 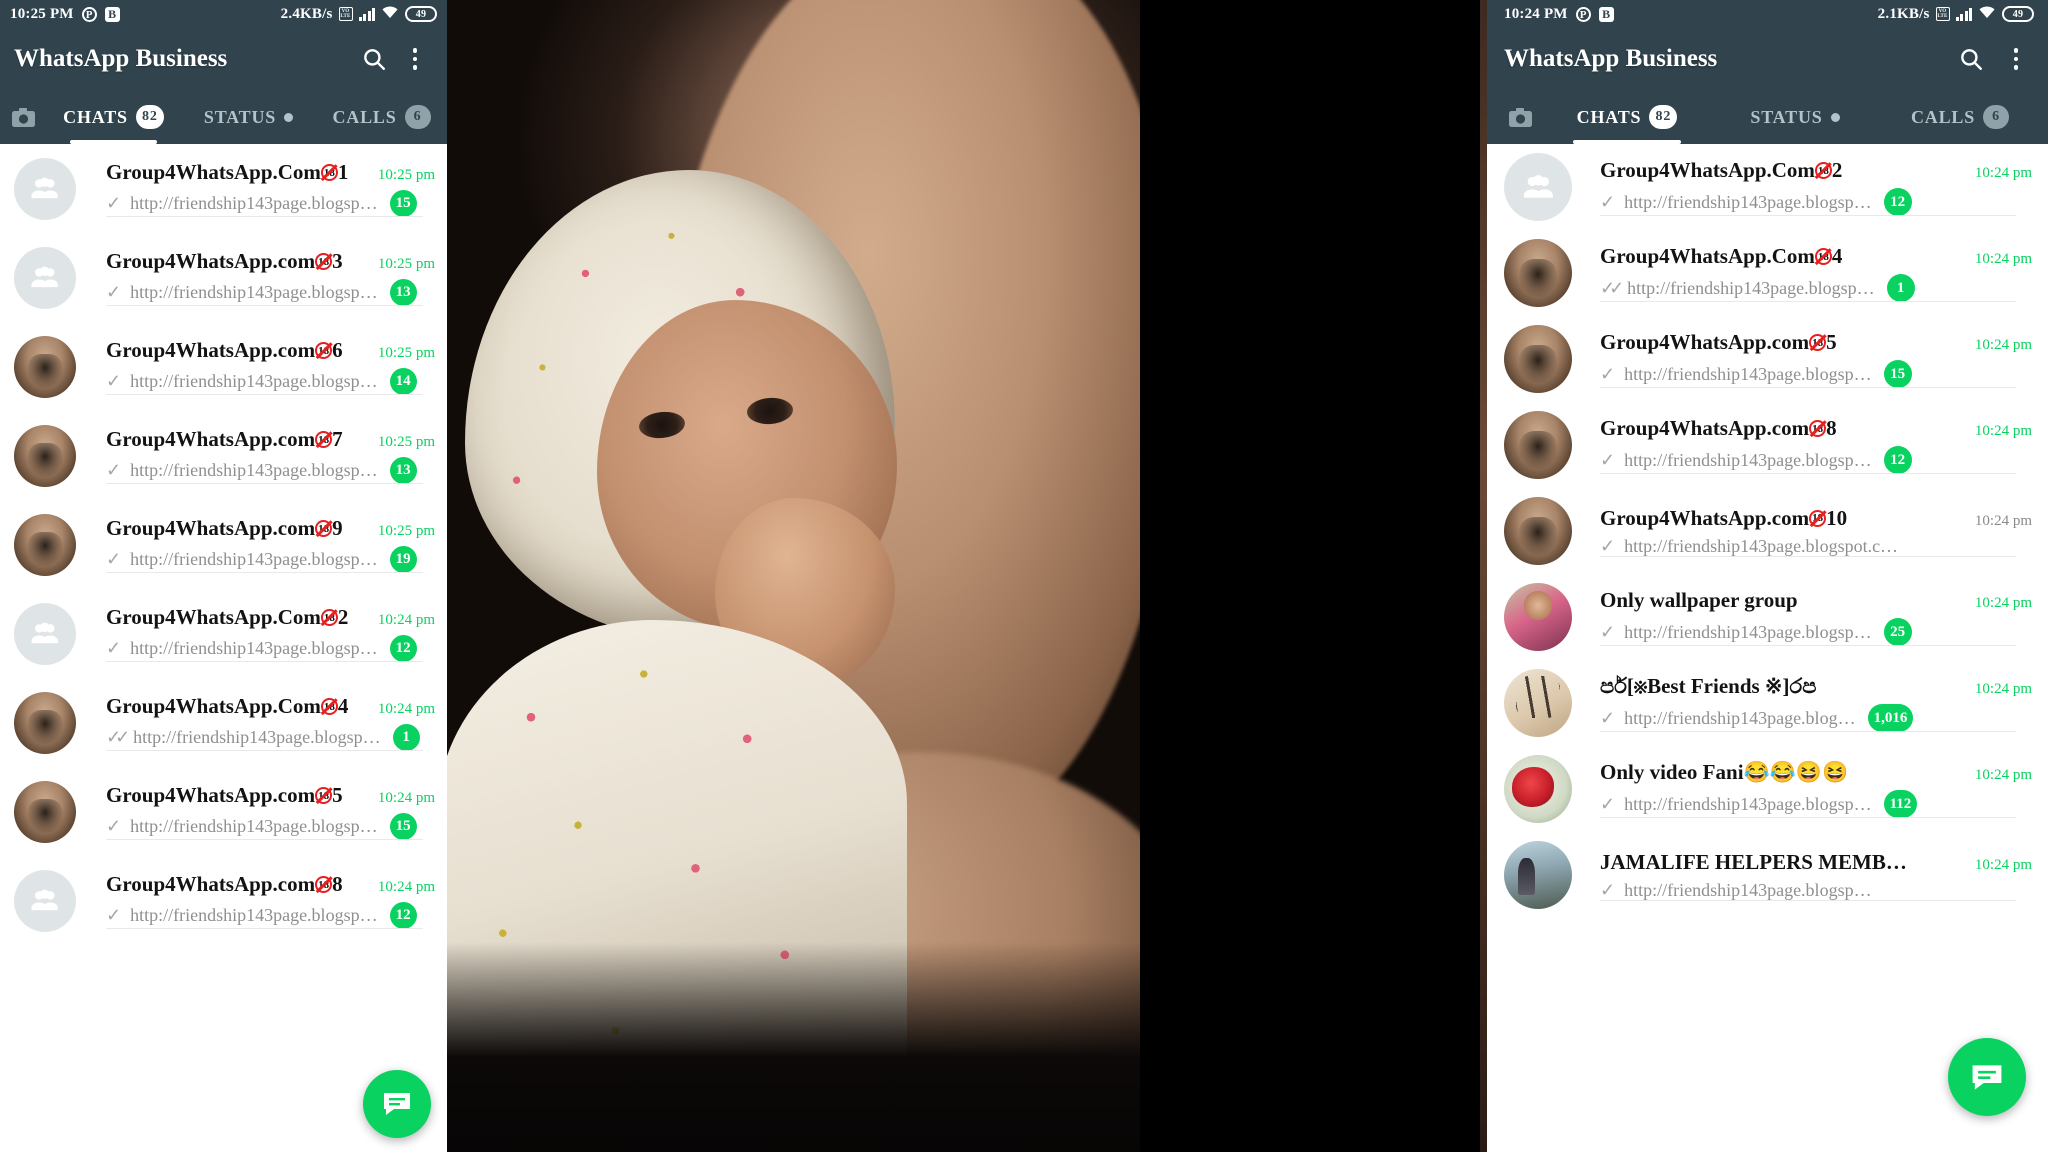 I want to click on unread-count-badge: 1,016, so click(x=1890, y=718).